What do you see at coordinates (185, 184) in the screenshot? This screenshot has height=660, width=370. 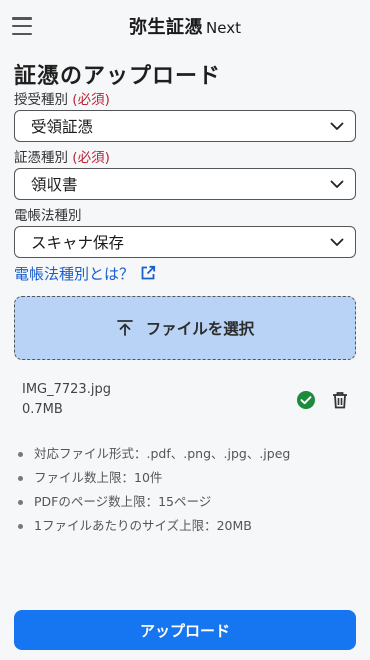 I see `document-type-select: 領収書` at bounding box center [185, 184].